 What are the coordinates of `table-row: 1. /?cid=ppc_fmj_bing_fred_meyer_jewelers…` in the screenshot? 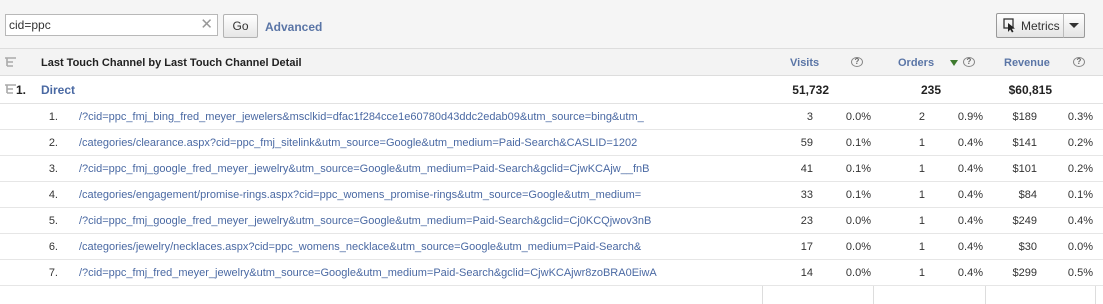 It's located at (551, 117).